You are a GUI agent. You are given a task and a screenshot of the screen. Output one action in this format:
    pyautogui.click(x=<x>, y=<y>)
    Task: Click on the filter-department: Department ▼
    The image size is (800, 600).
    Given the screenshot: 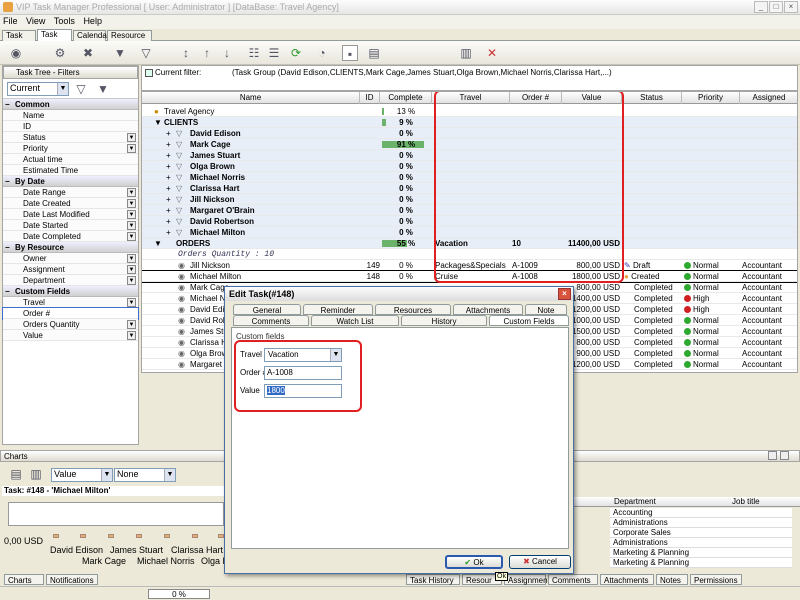 What is the action you would take?
    pyautogui.click(x=70, y=280)
    